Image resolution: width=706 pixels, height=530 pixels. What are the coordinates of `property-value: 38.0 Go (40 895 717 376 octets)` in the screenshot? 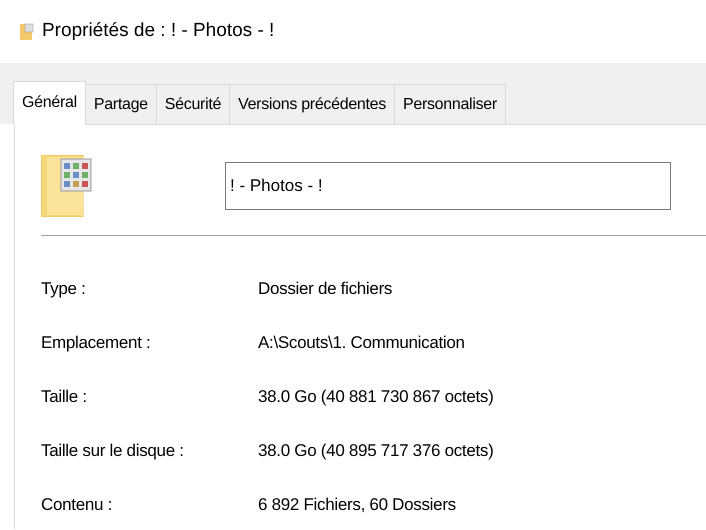 It's located at (376, 451).